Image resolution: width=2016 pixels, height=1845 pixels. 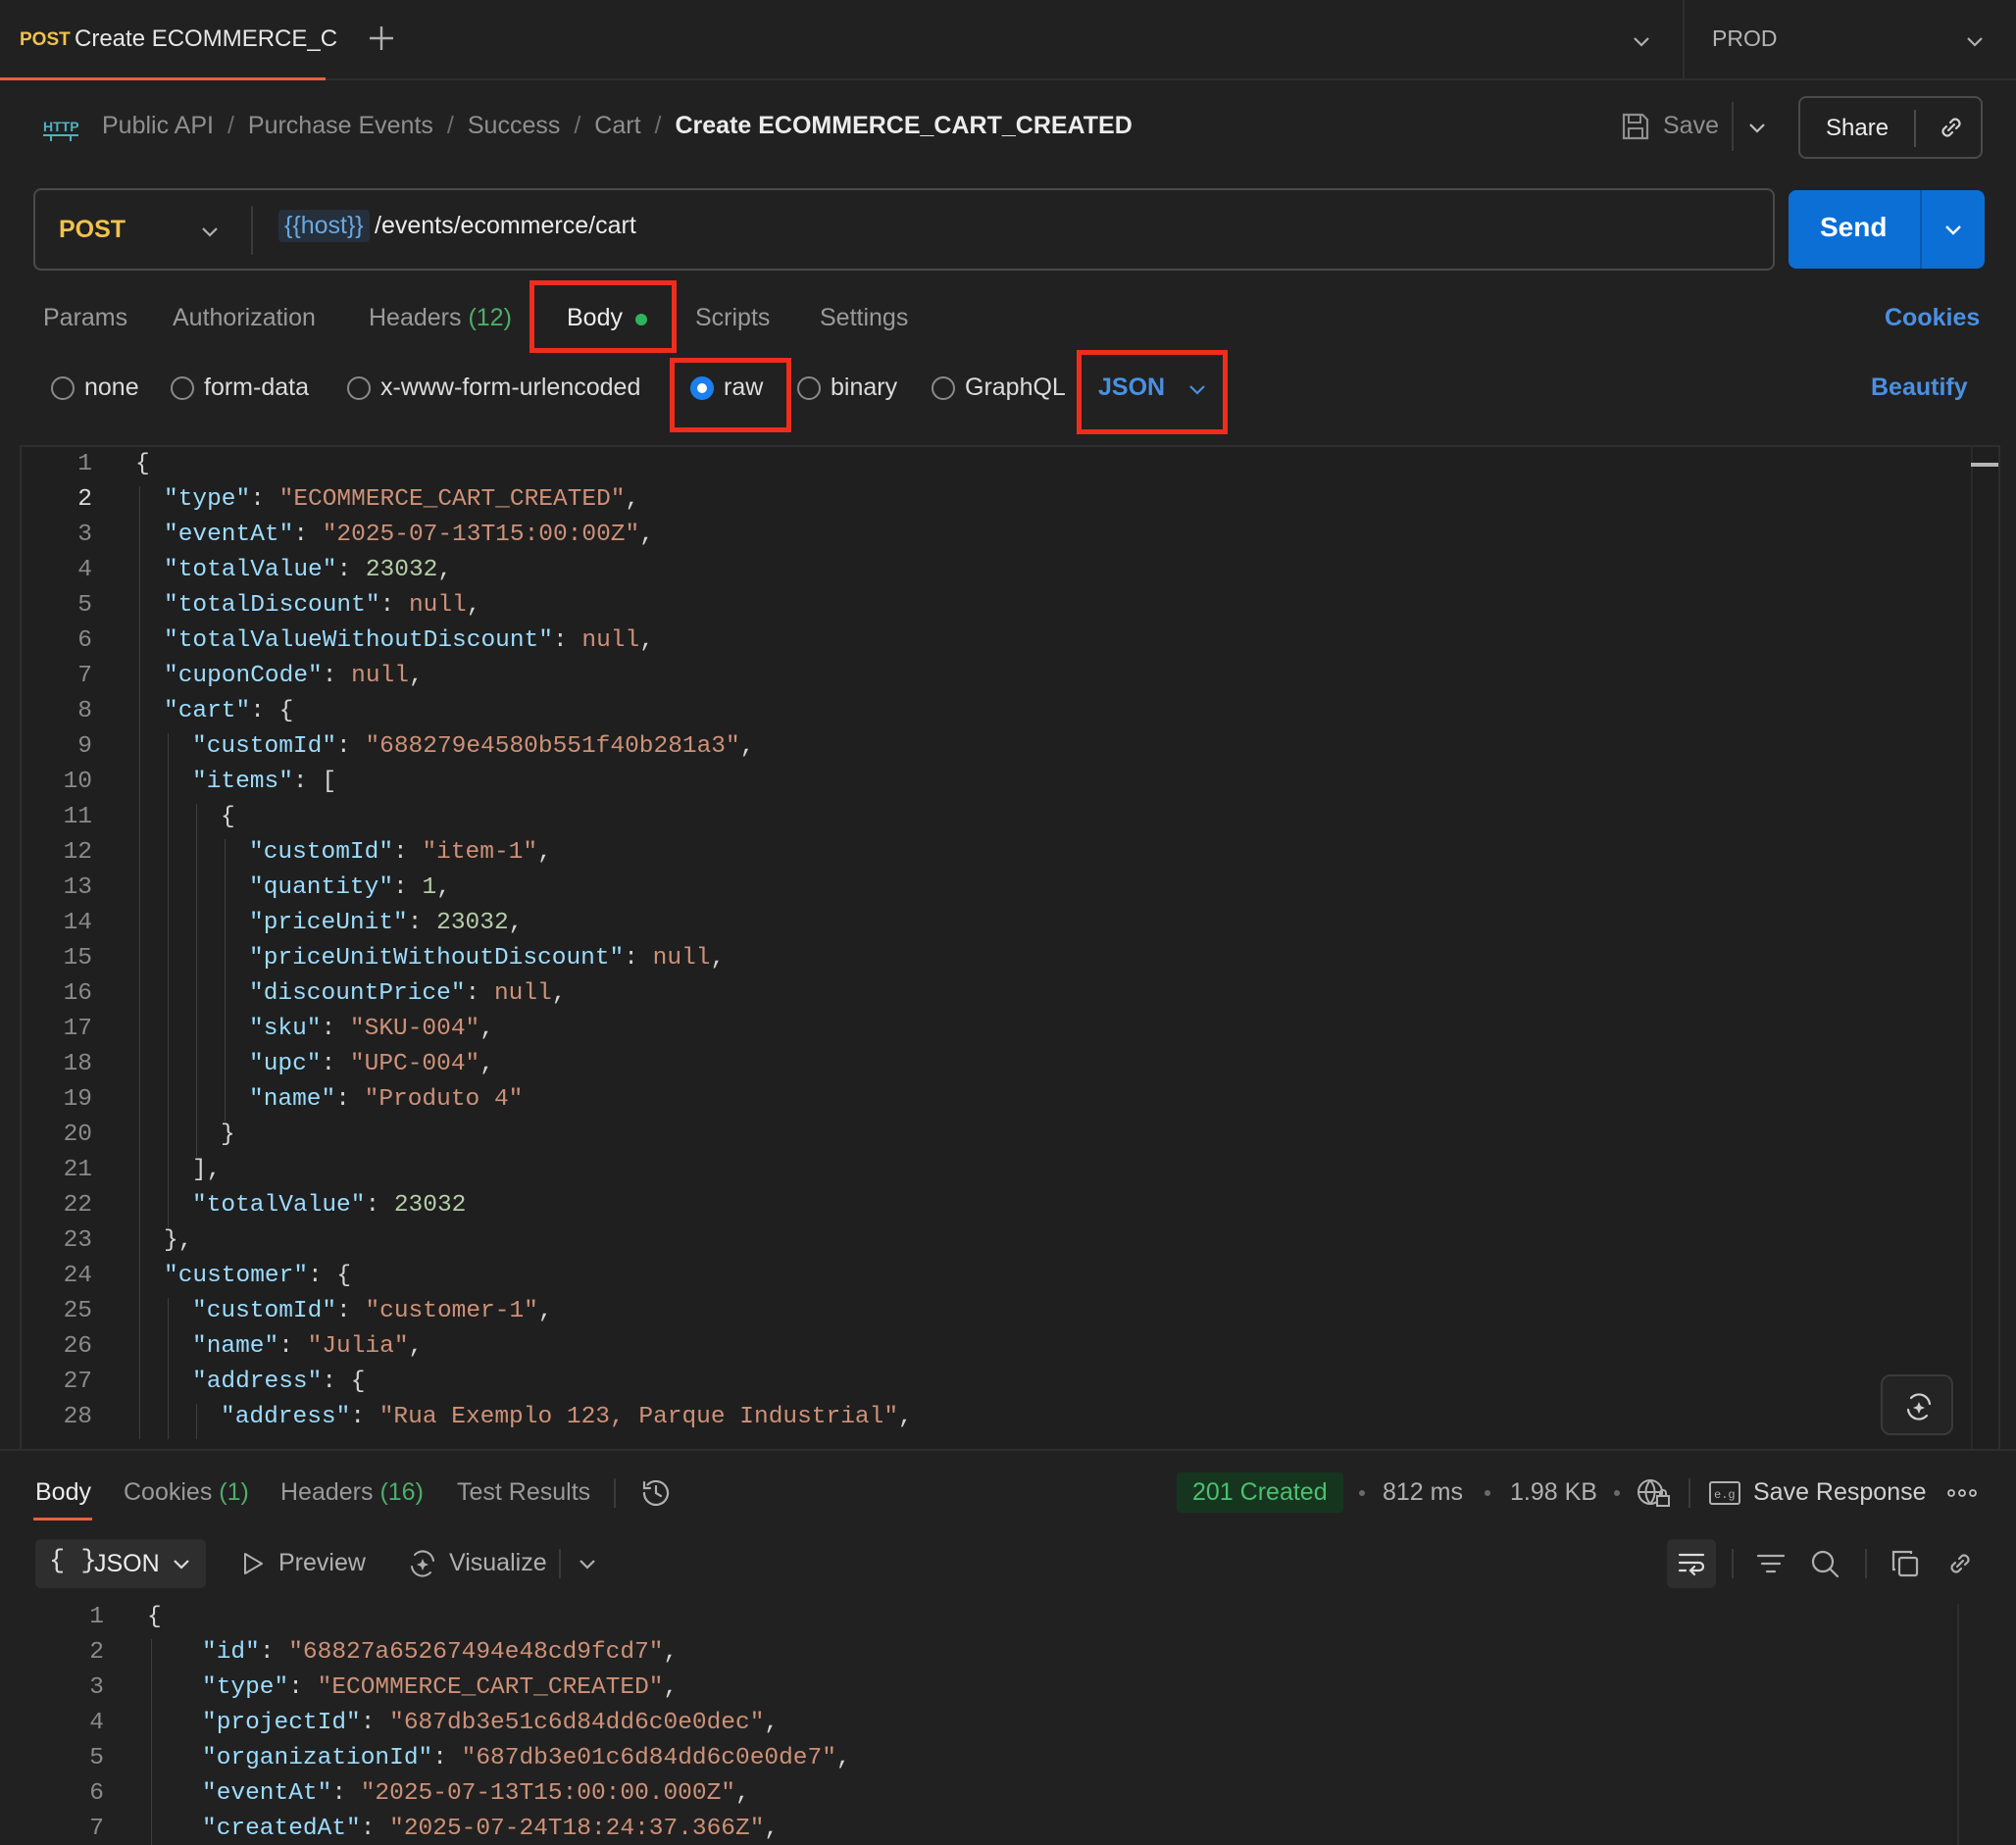 What do you see at coordinates (505, 226) in the screenshot?
I see `url-input: /events/ecommerce/cart` at bounding box center [505, 226].